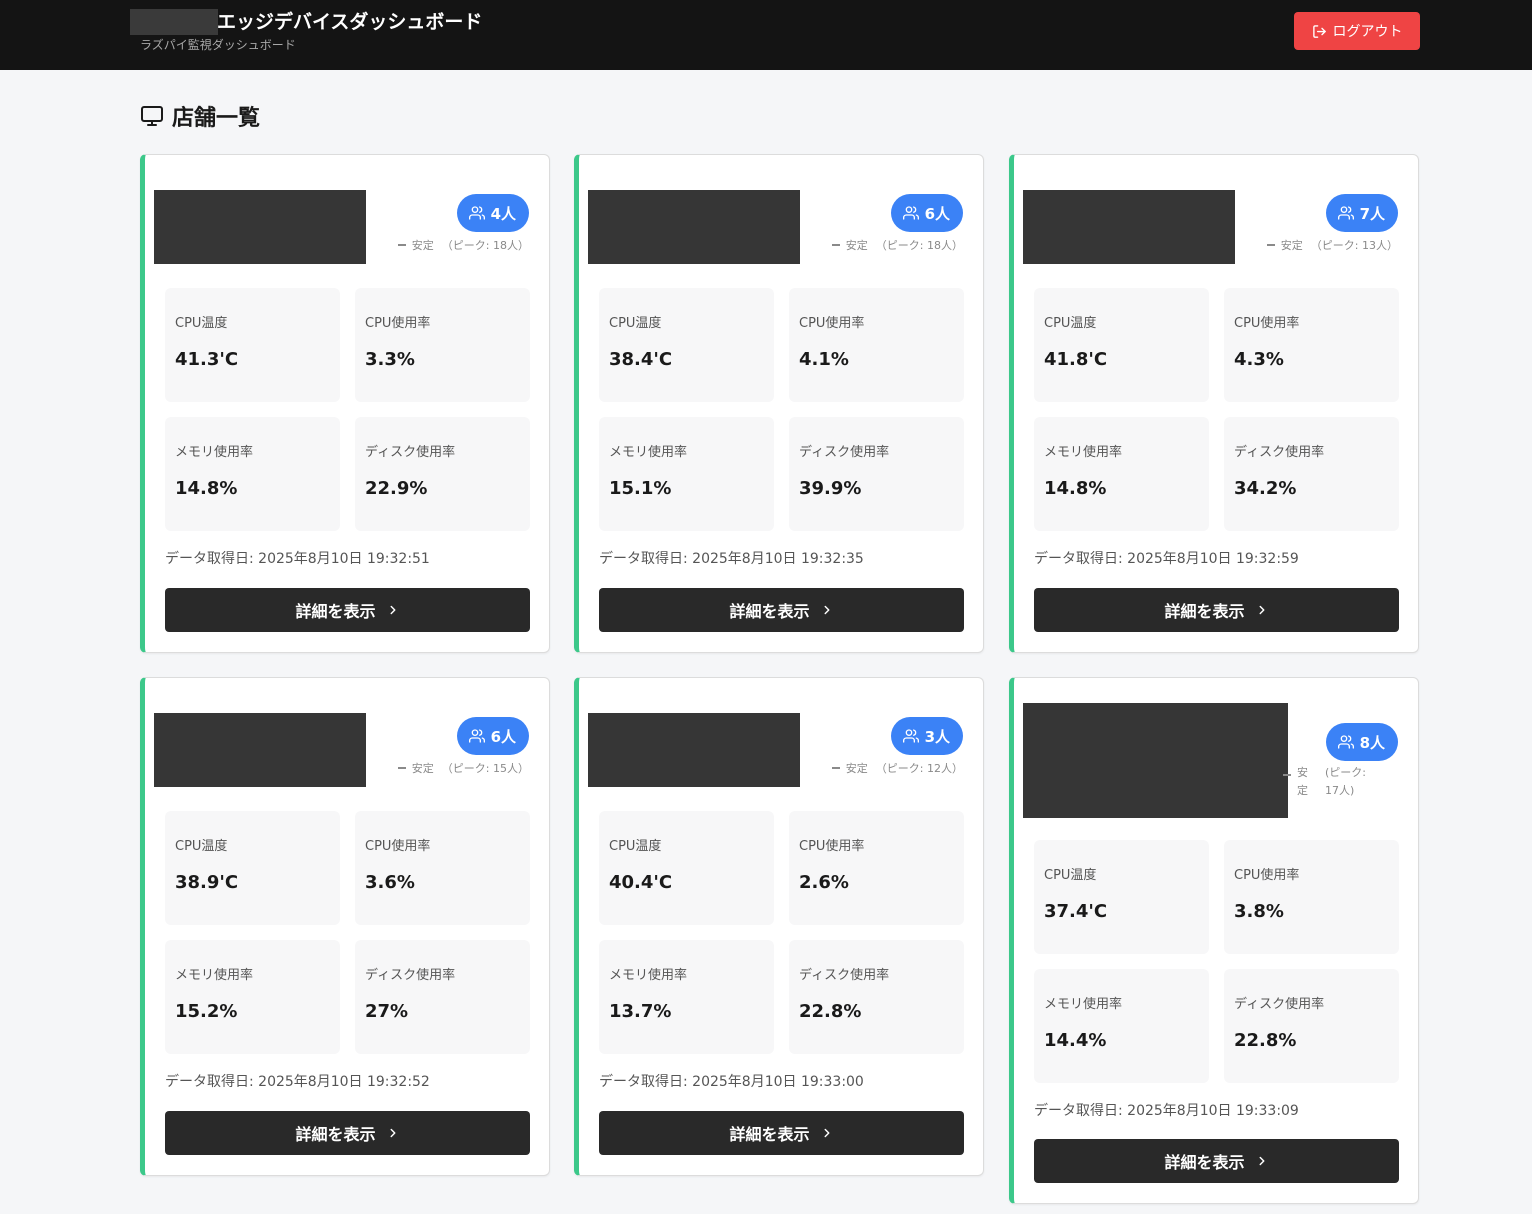 This screenshot has height=1214, width=1532. Describe the element at coordinates (686, 868) in the screenshot. I see `metric-cpu-temp: CPU温度 40.4'C` at that location.